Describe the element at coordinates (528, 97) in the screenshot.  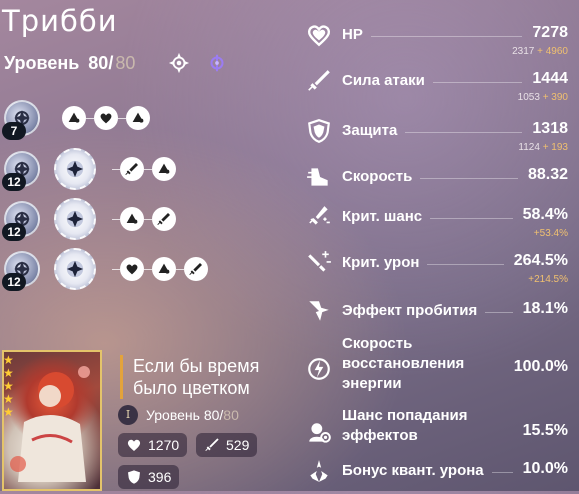
I see `stat-base: 1053` at that location.